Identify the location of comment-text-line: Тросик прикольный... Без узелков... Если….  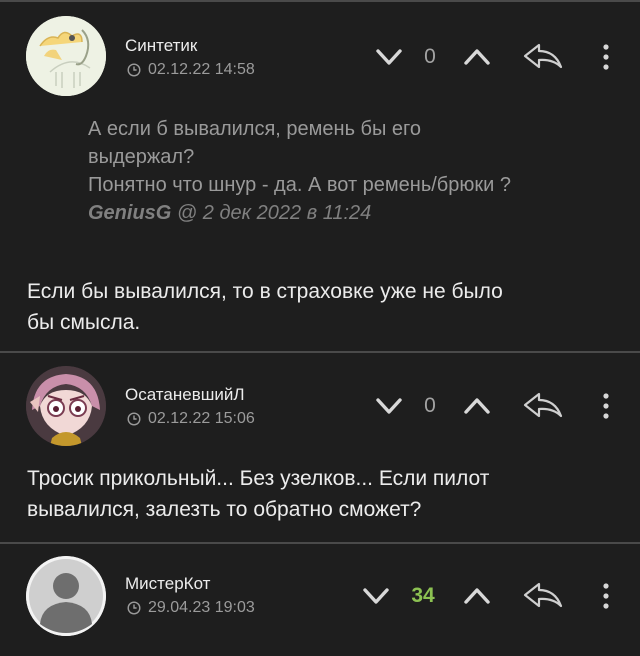
(258, 478).